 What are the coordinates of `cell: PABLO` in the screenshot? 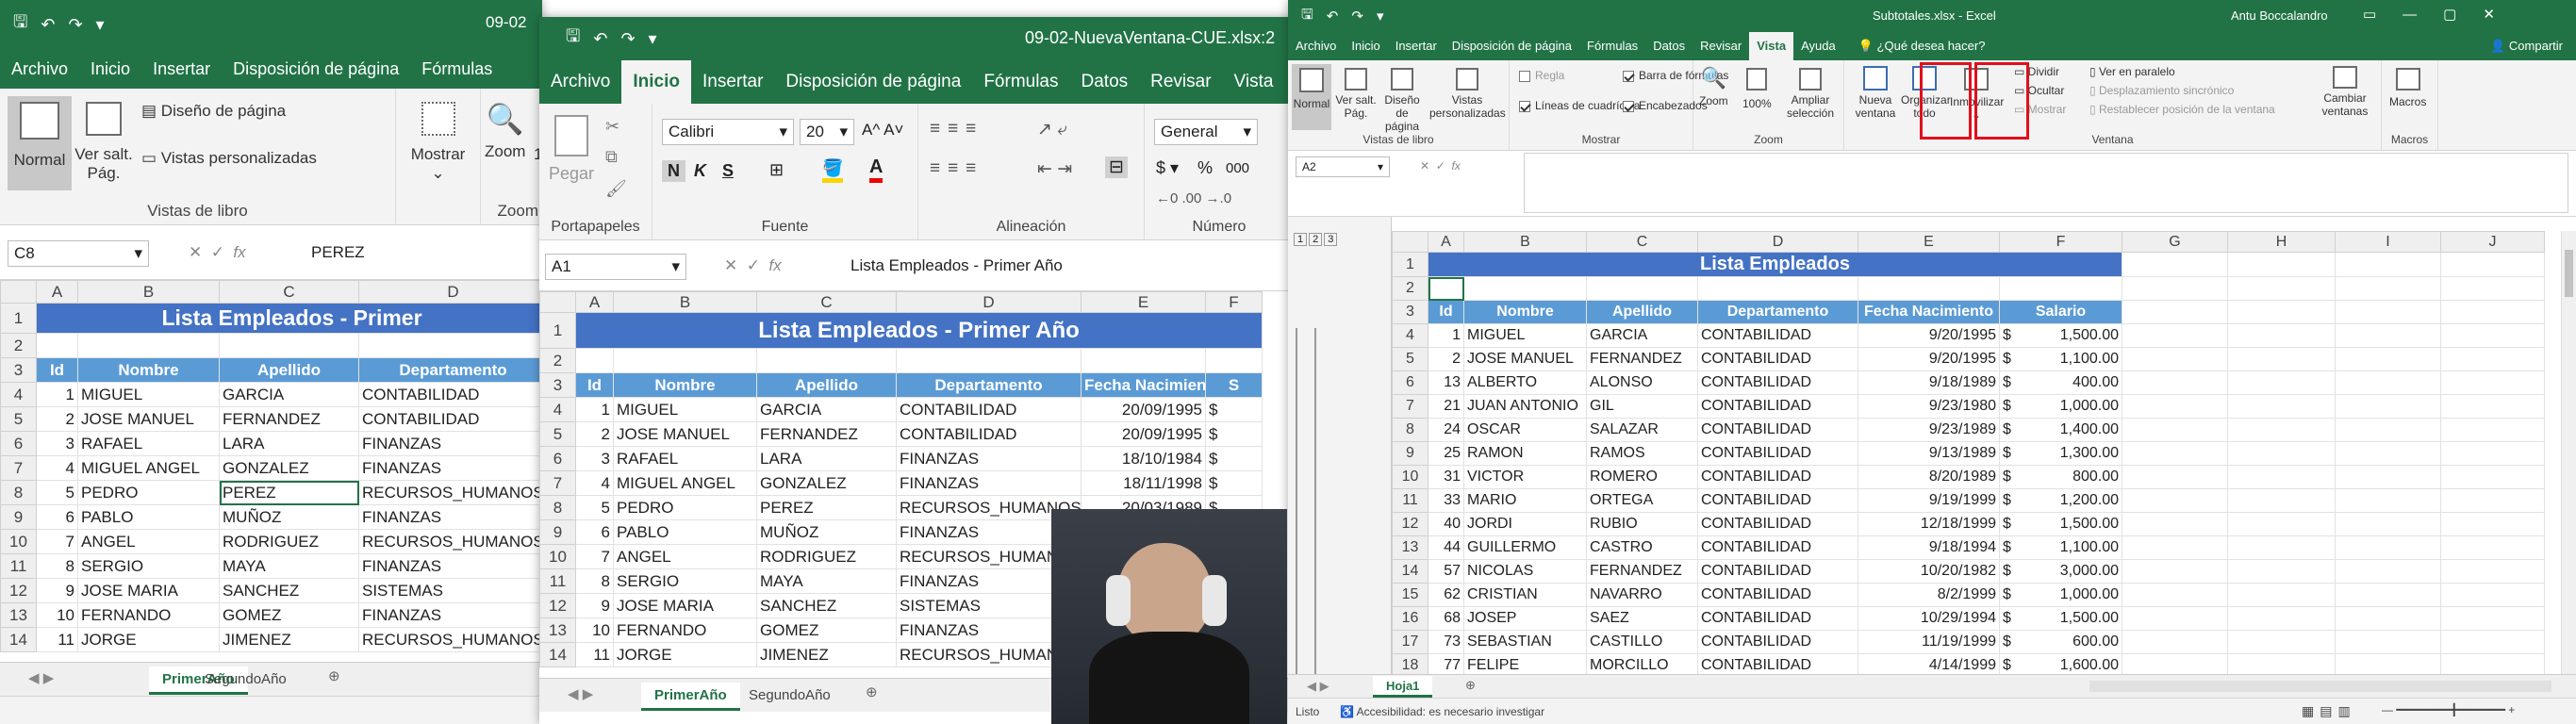 It's located at (685, 532).